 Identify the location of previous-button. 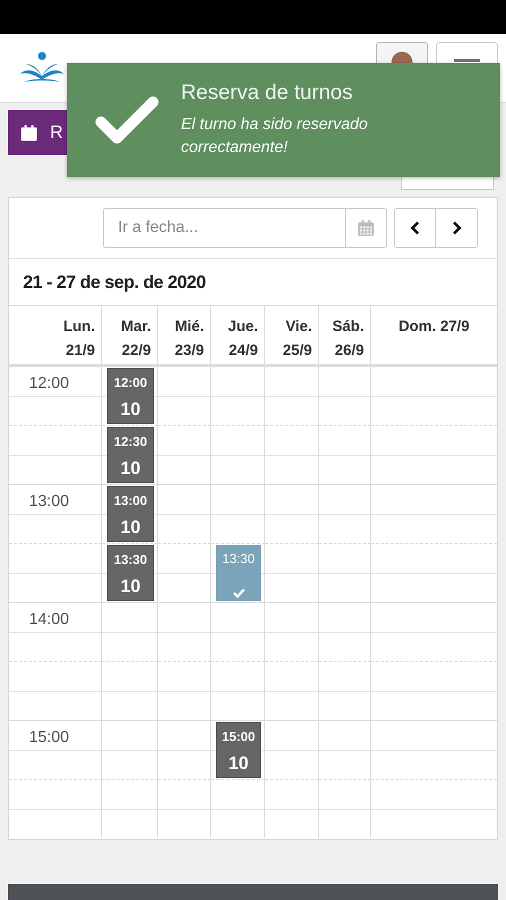
(415, 228).